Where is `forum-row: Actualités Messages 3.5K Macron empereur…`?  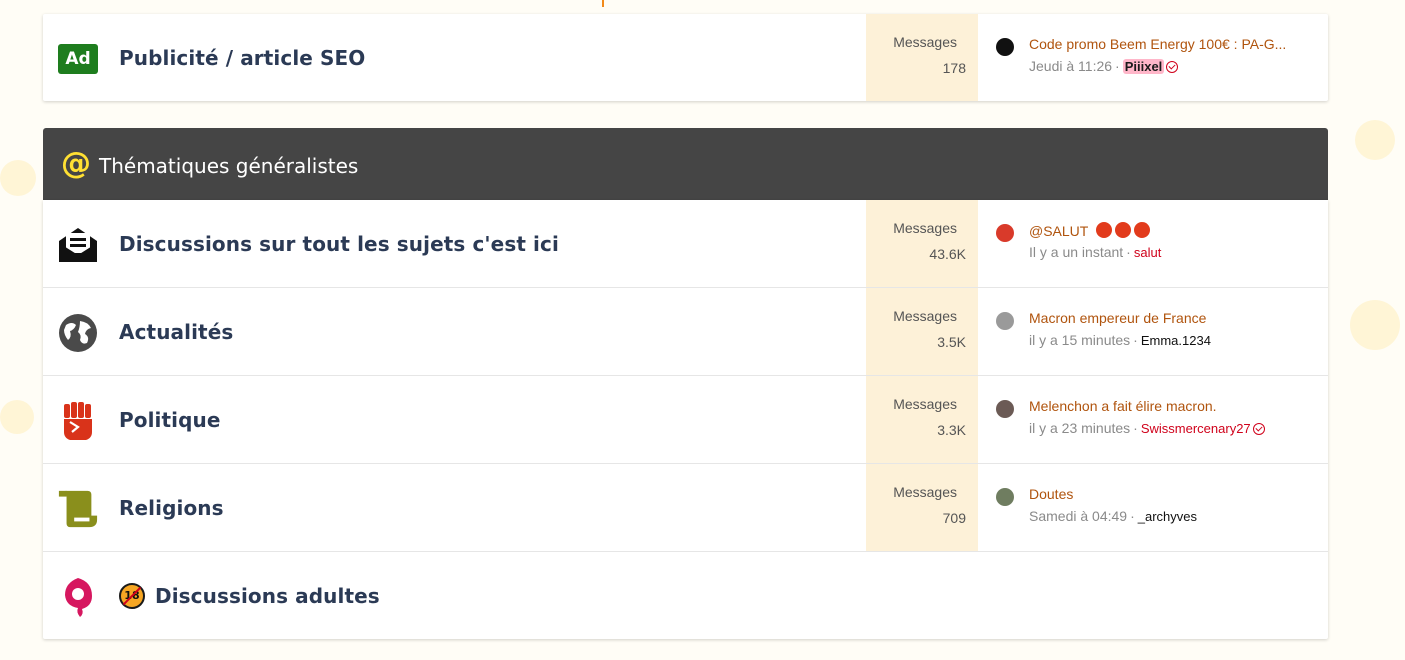 forum-row: Actualités Messages 3.5K Macron empereur… is located at coordinates (685, 331).